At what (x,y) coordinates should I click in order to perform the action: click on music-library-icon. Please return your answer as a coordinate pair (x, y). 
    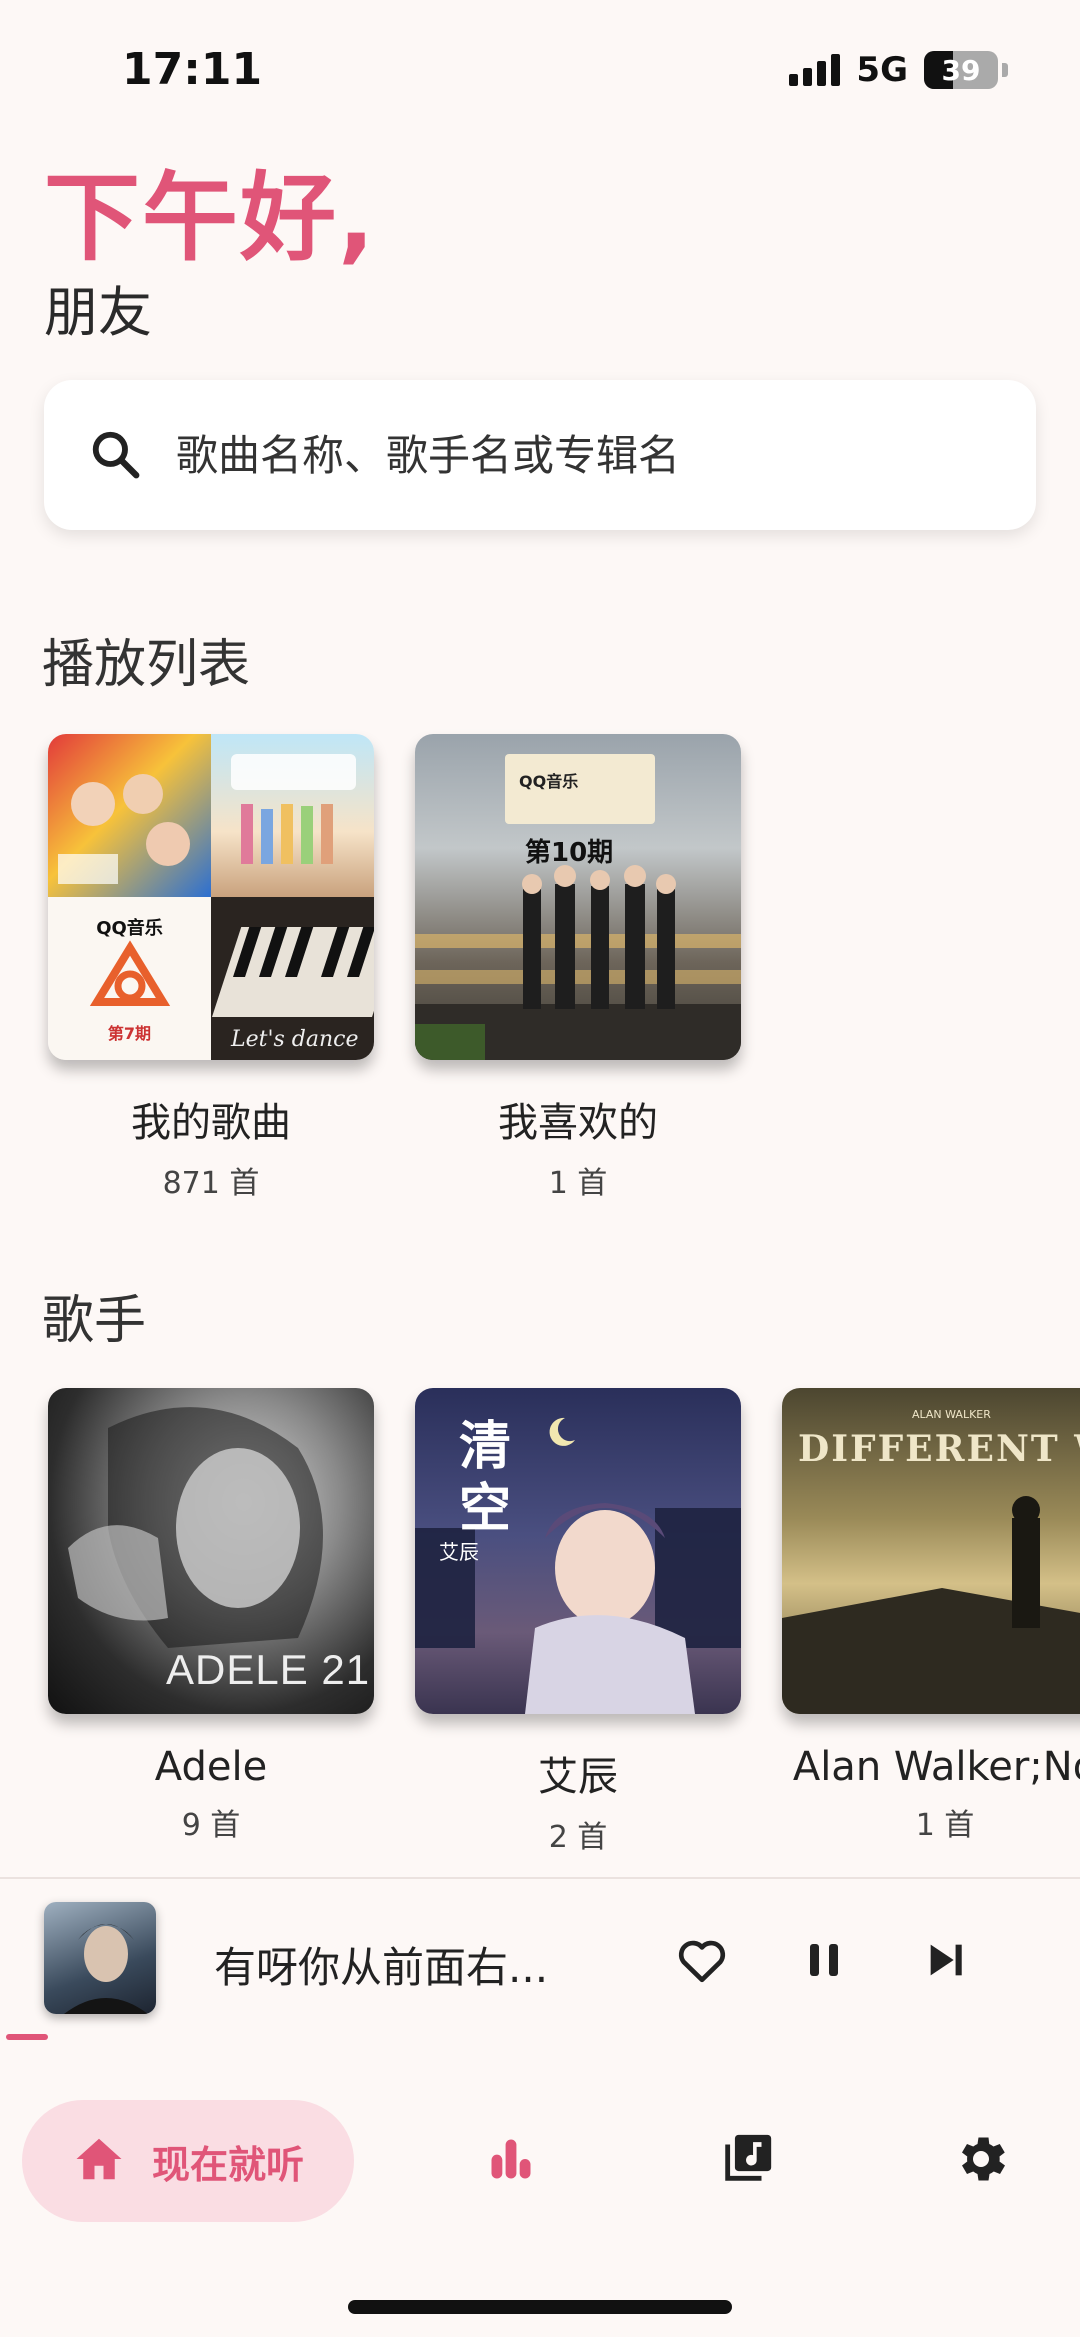
    Looking at the image, I should click on (747, 2161).